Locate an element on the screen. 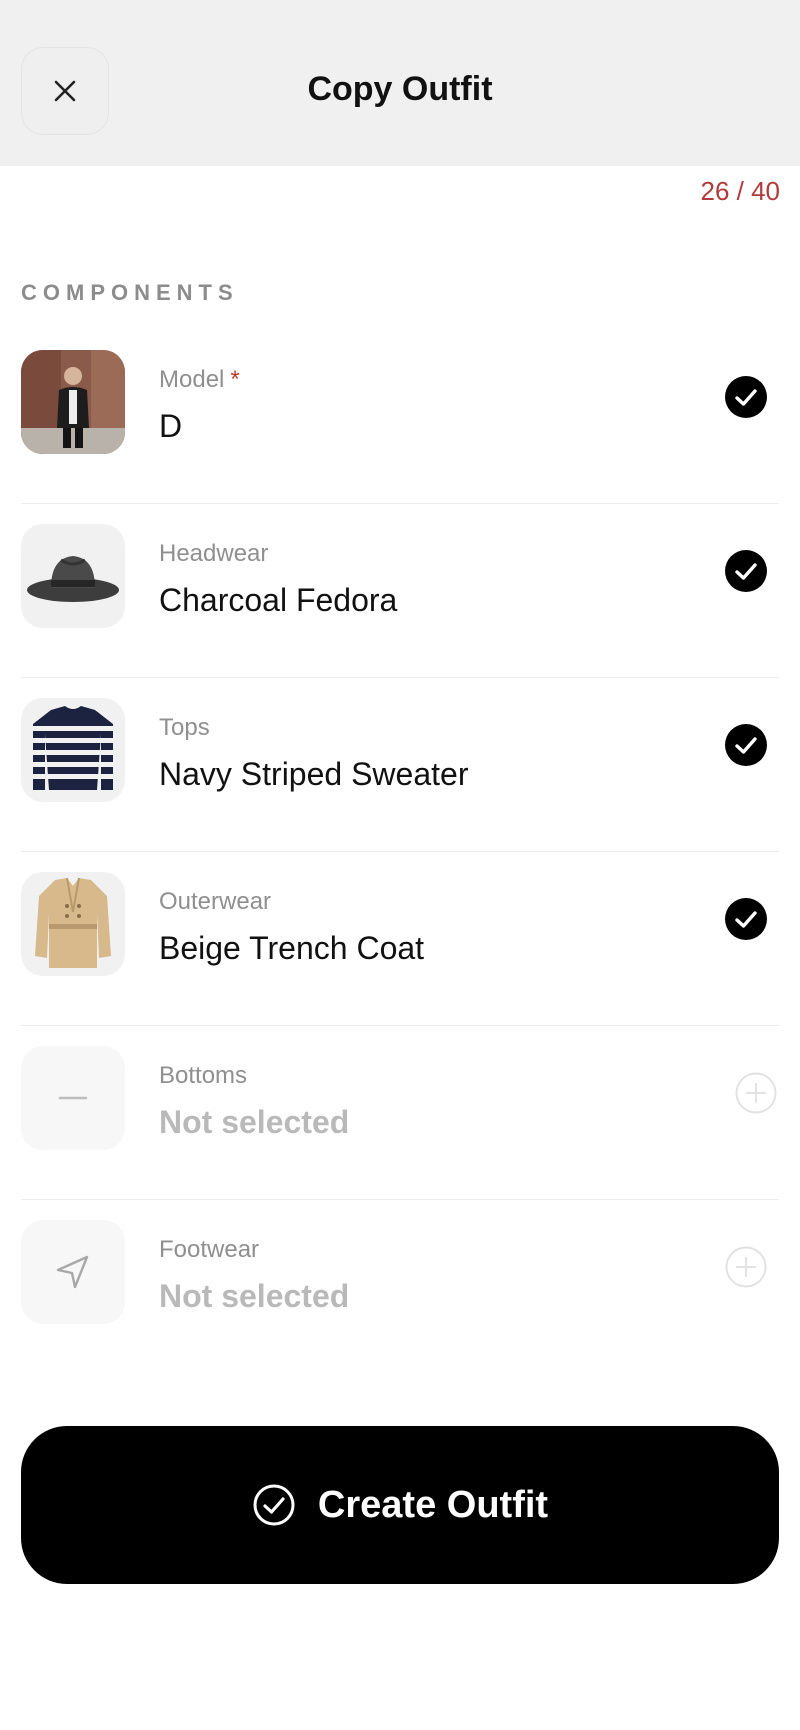 The image size is (800, 1730). fedora-thumbnail is located at coordinates (73, 576).